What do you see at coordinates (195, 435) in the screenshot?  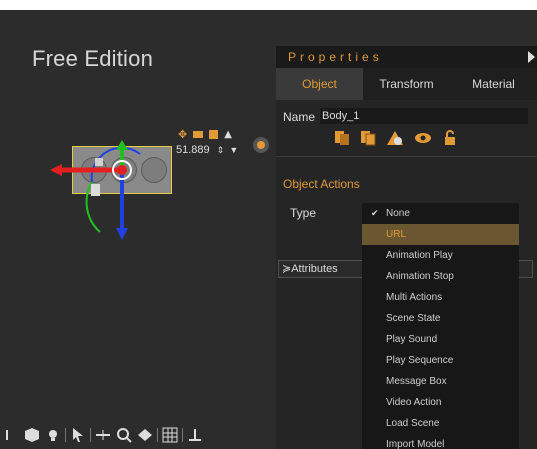 I see `ground-icon` at bounding box center [195, 435].